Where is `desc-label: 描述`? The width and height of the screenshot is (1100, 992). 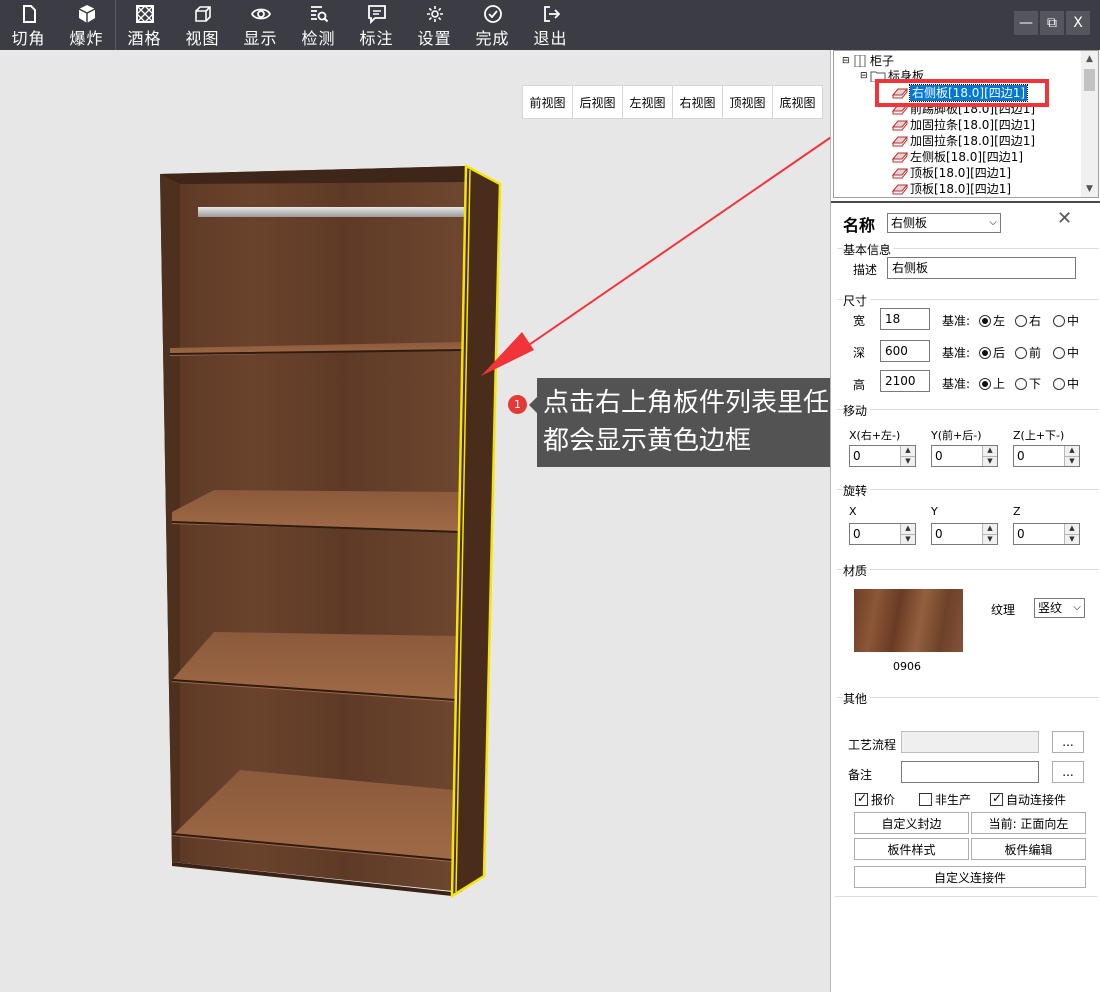 desc-label: 描述 is located at coordinates (865, 270).